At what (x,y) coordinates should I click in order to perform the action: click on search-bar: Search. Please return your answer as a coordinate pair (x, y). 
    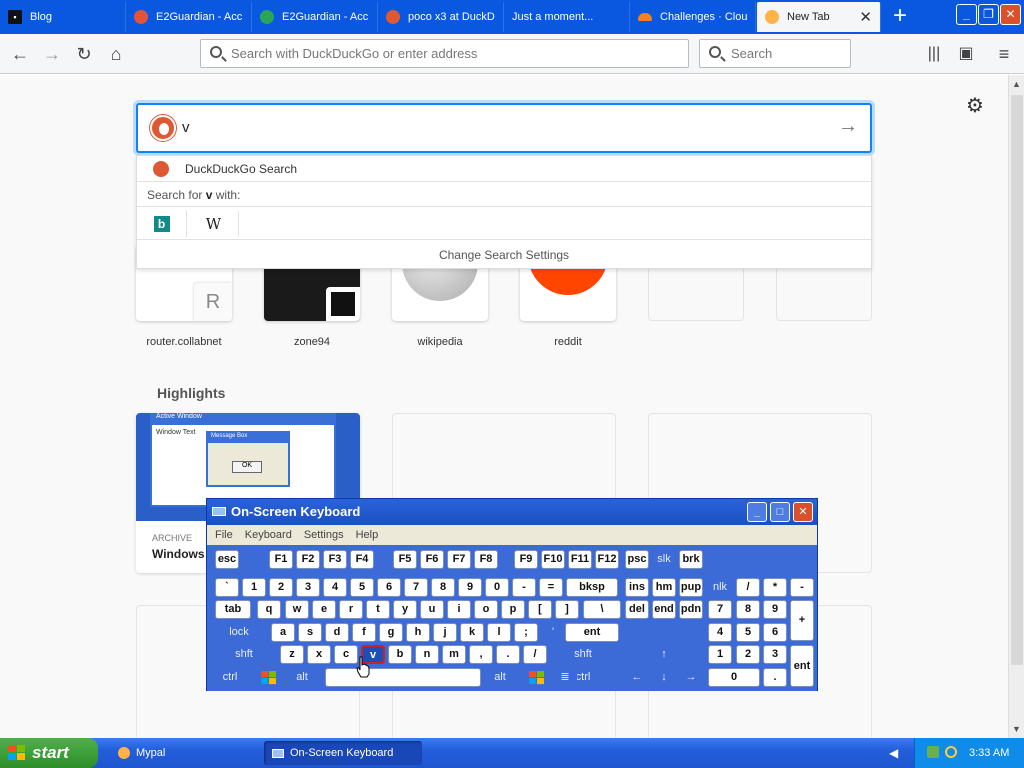
    Looking at the image, I should click on (775, 53).